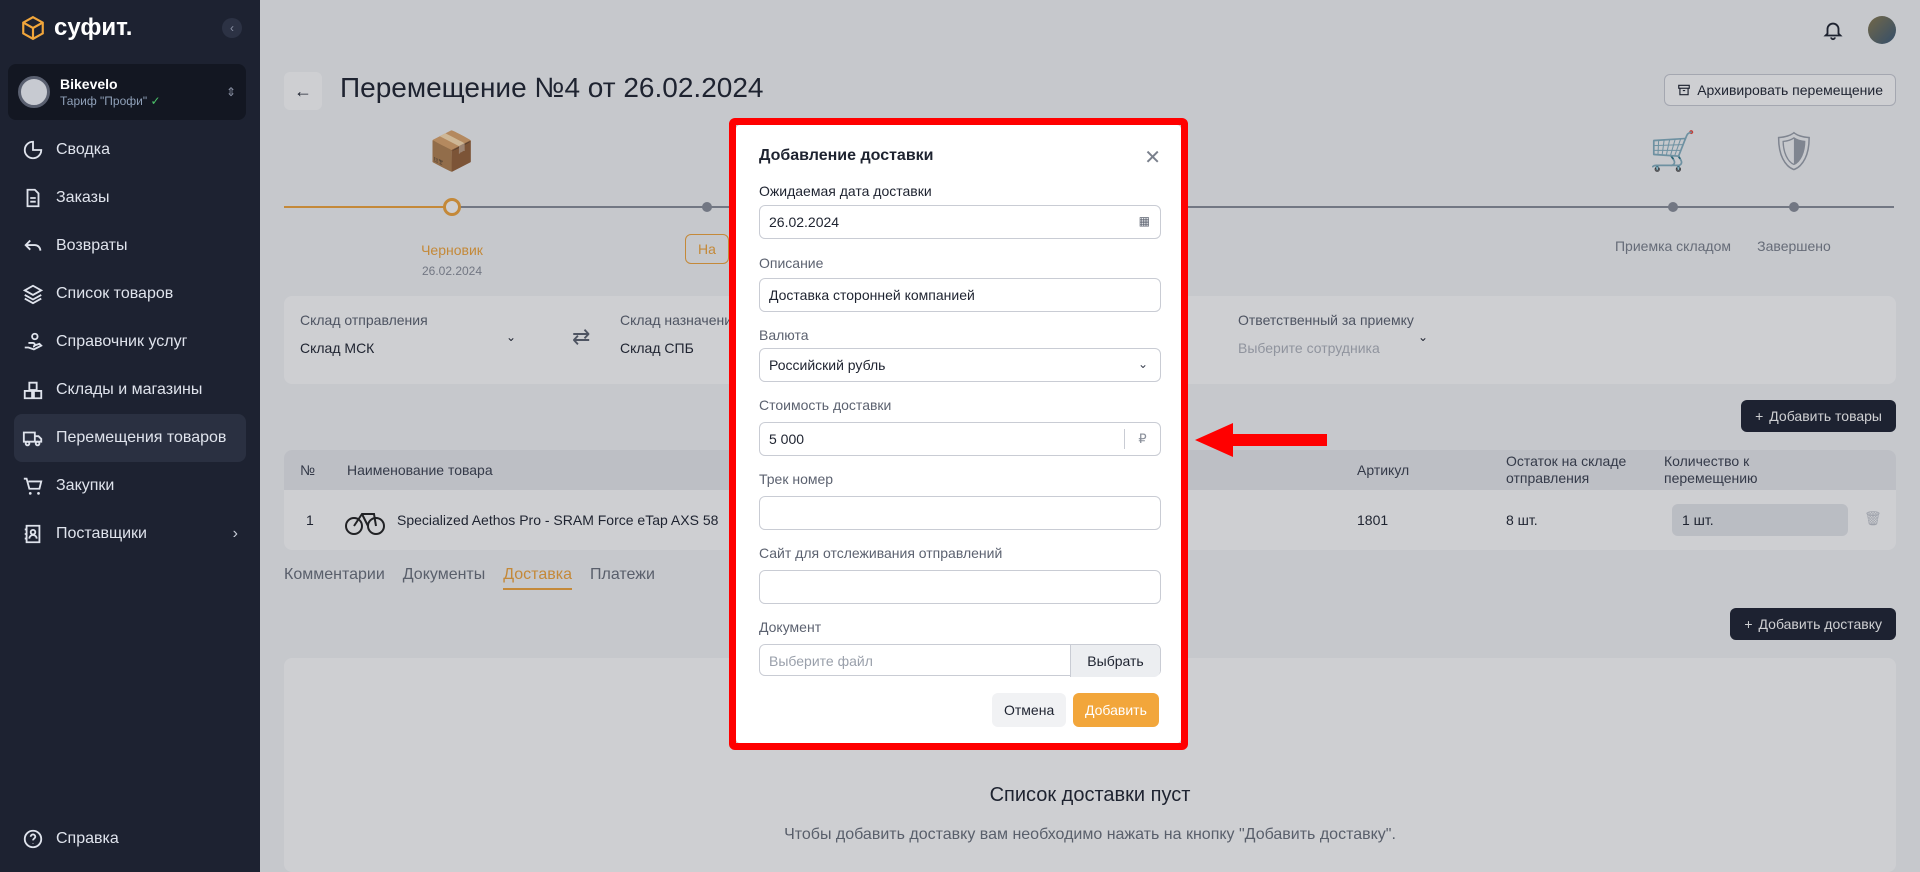 The height and width of the screenshot is (872, 1920). What do you see at coordinates (33, 198) in the screenshot?
I see `document-icon` at bounding box center [33, 198].